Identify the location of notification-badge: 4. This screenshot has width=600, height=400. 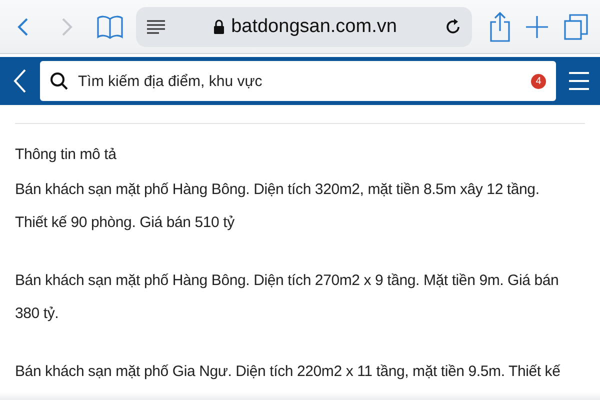
(538, 81).